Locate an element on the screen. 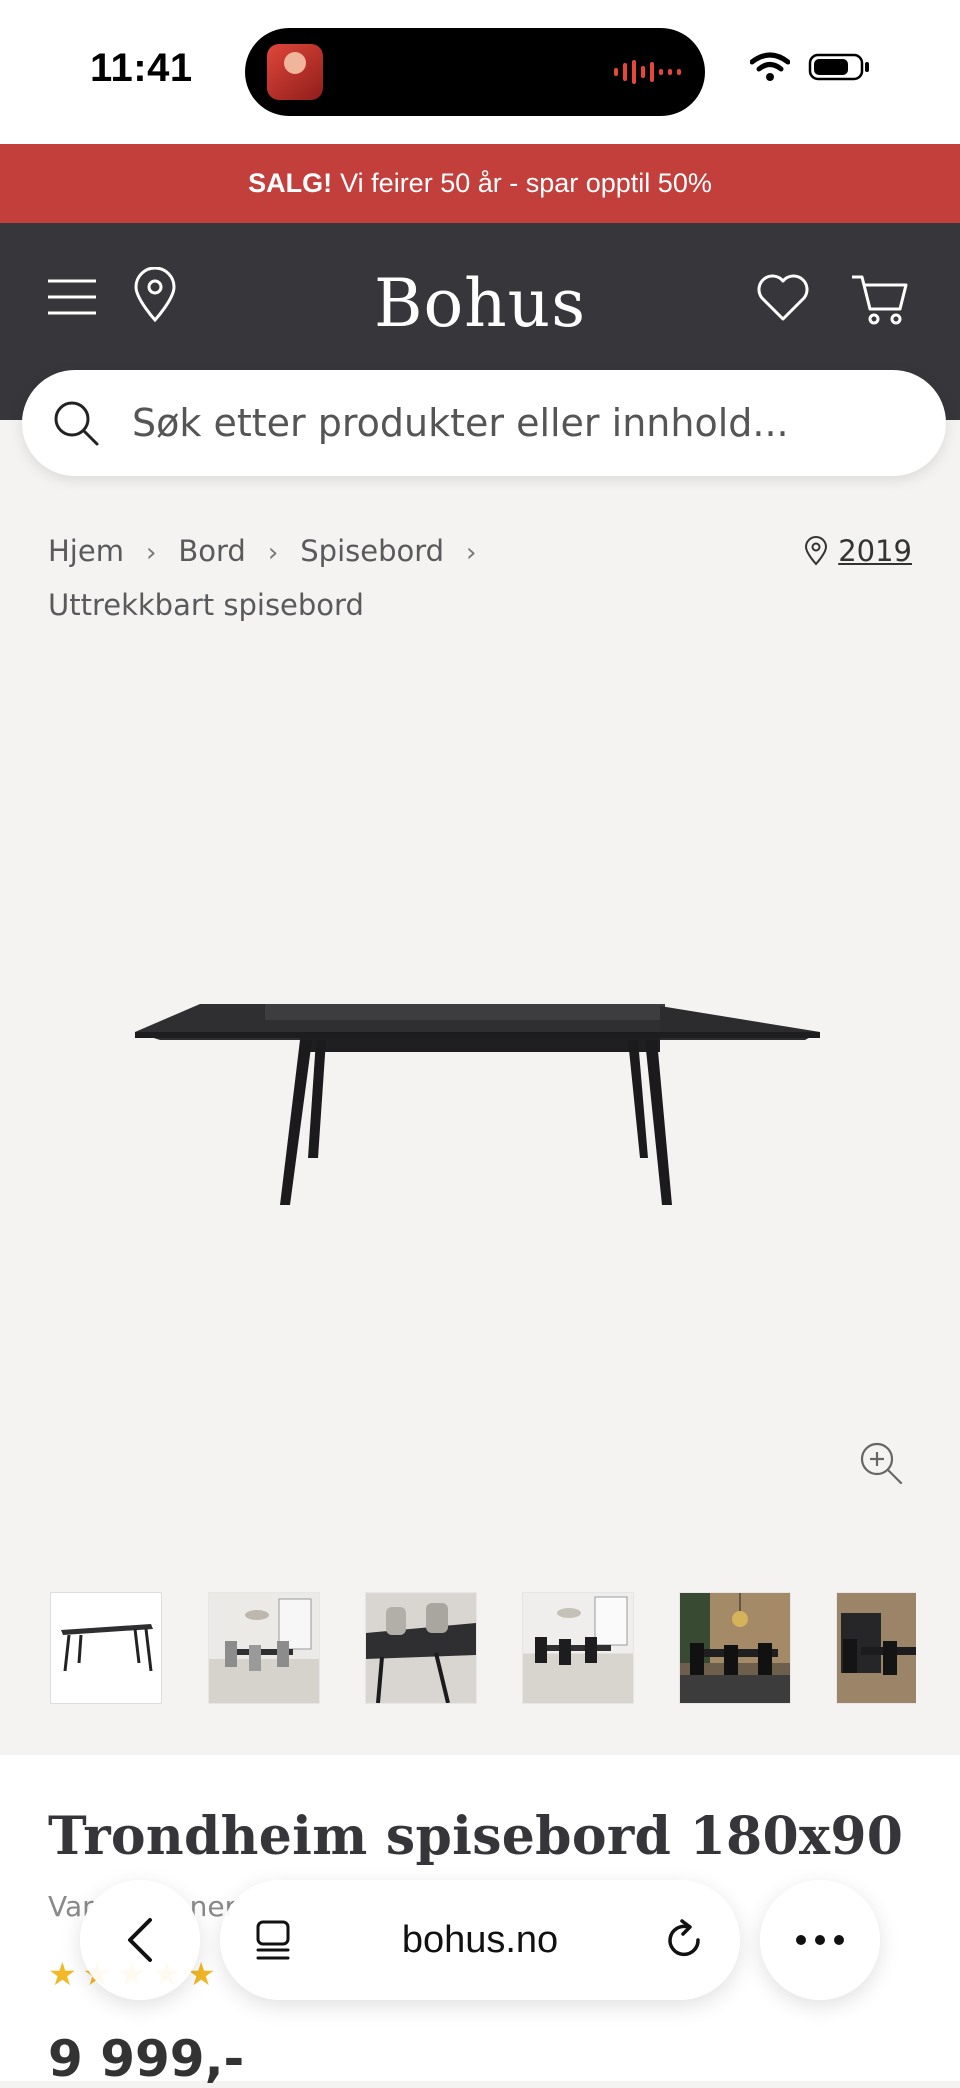 Image resolution: width=960 pixels, height=2088 pixels. selected-store: 2019 is located at coordinates (858, 551).